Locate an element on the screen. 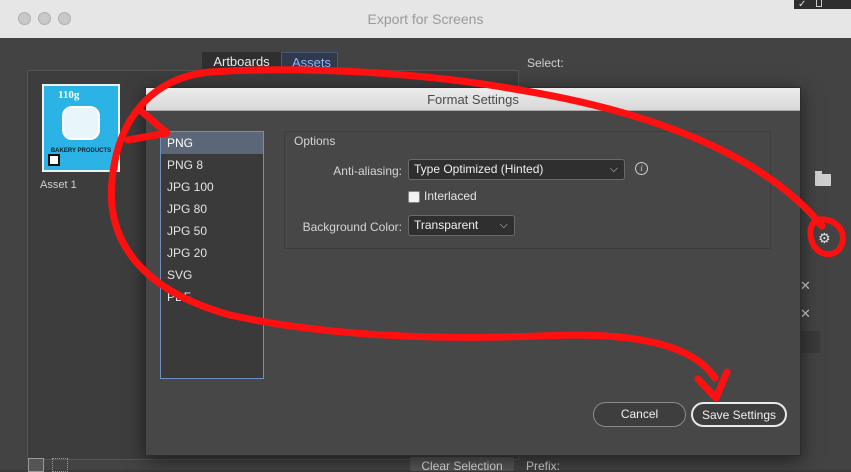  anti-aliasing-dropdown: Type Optimized (Hinted) ⌵ is located at coordinates (516, 169).